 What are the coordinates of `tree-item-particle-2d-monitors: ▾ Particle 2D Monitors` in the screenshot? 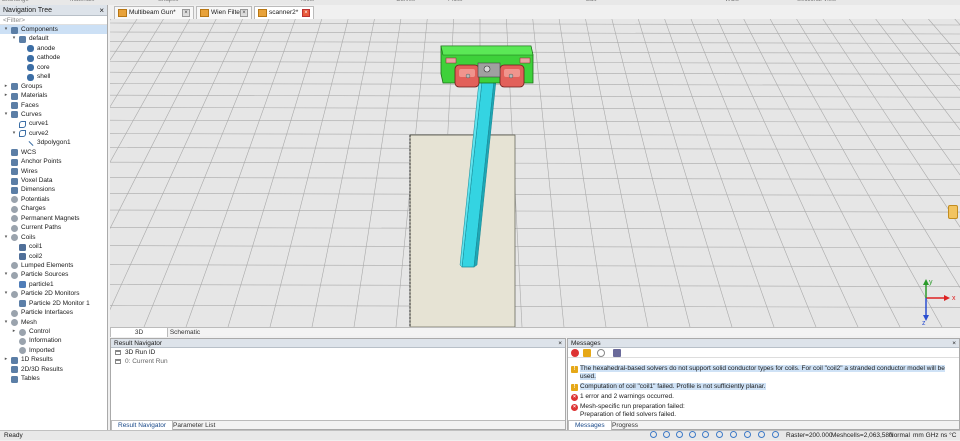 It's located at (53, 293).